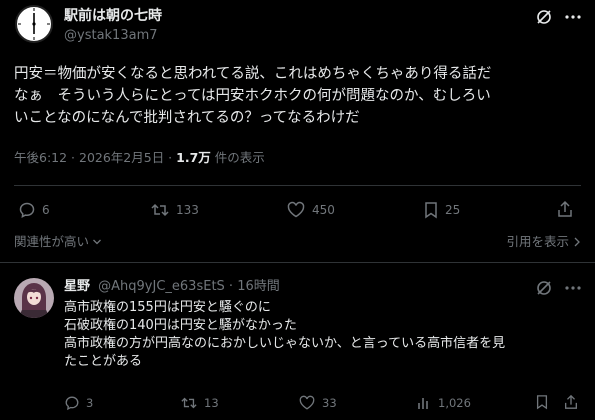 This screenshot has width=595, height=420. What do you see at coordinates (193, 157) in the screenshot?
I see `views-count: 1.7万` at bounding box center [193, 157].